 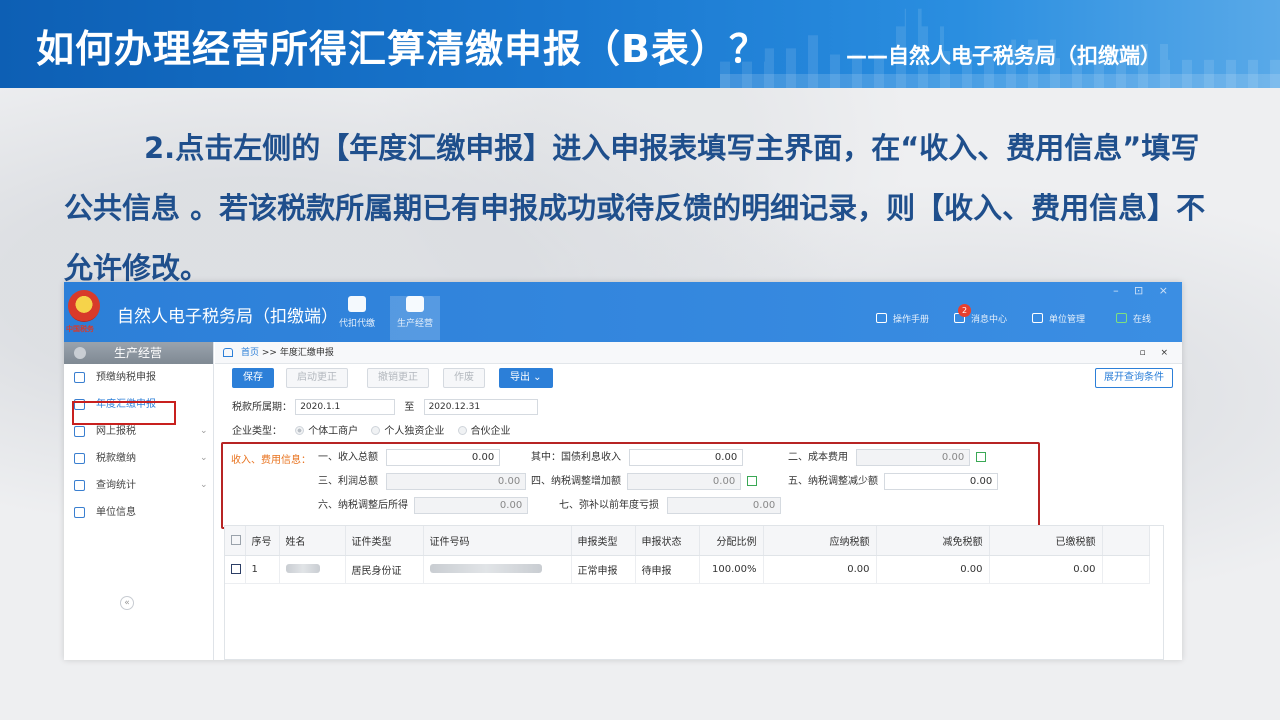 I want to click on table-cell: 1, so click(x=262, y=569).